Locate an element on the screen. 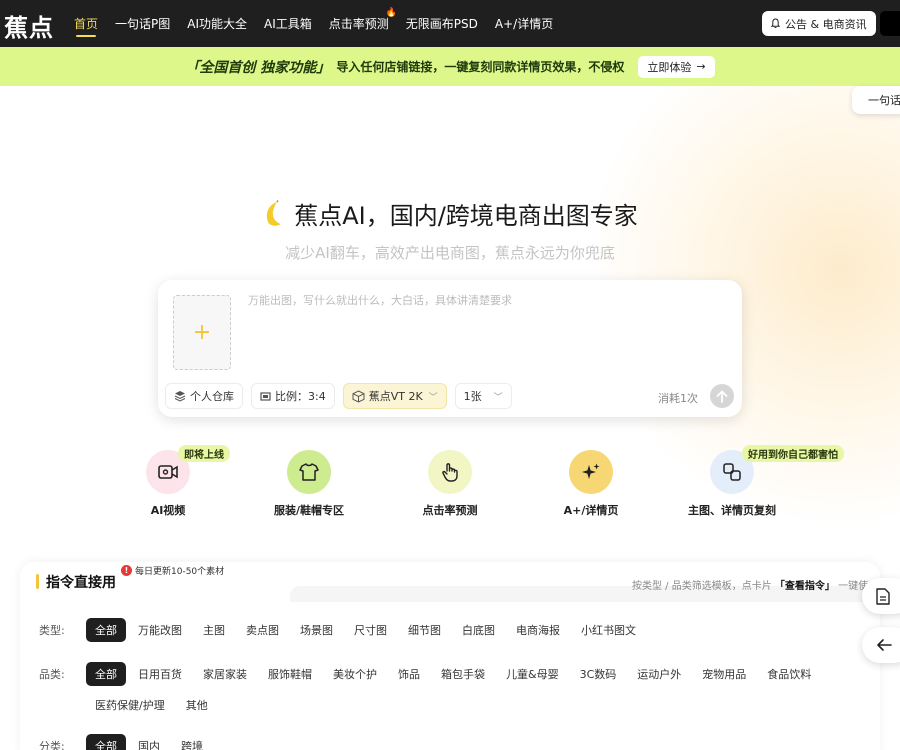  nav-item-ai-features: AI功能大全 is located at coordinates (217, 23).